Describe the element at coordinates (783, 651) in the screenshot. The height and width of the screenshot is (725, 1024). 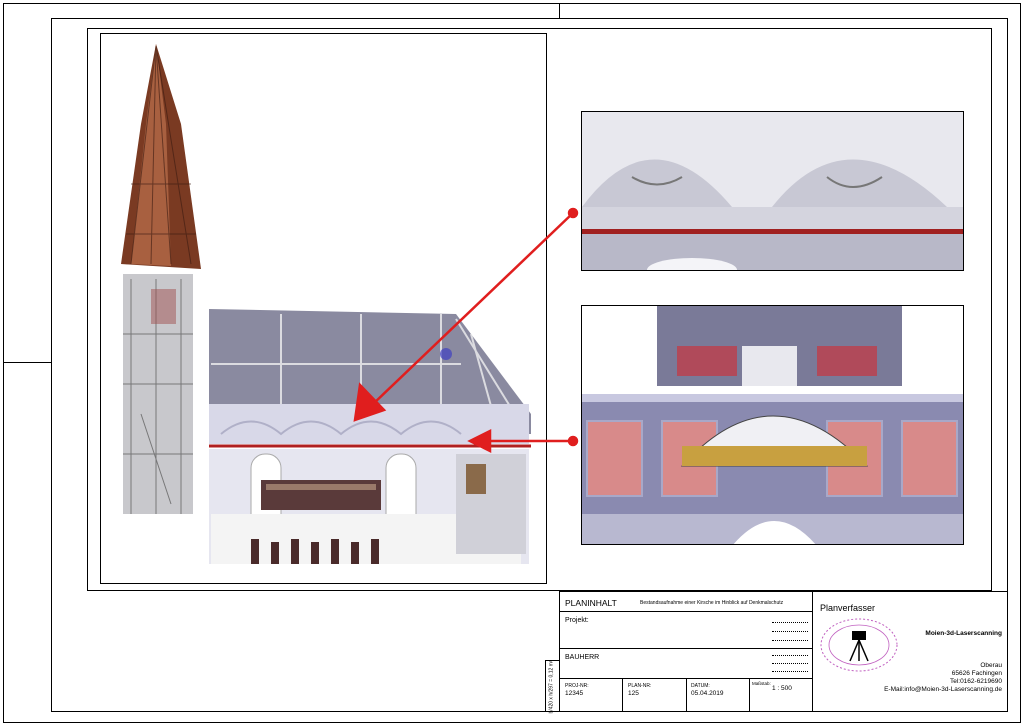
I see `title-block` at that location.